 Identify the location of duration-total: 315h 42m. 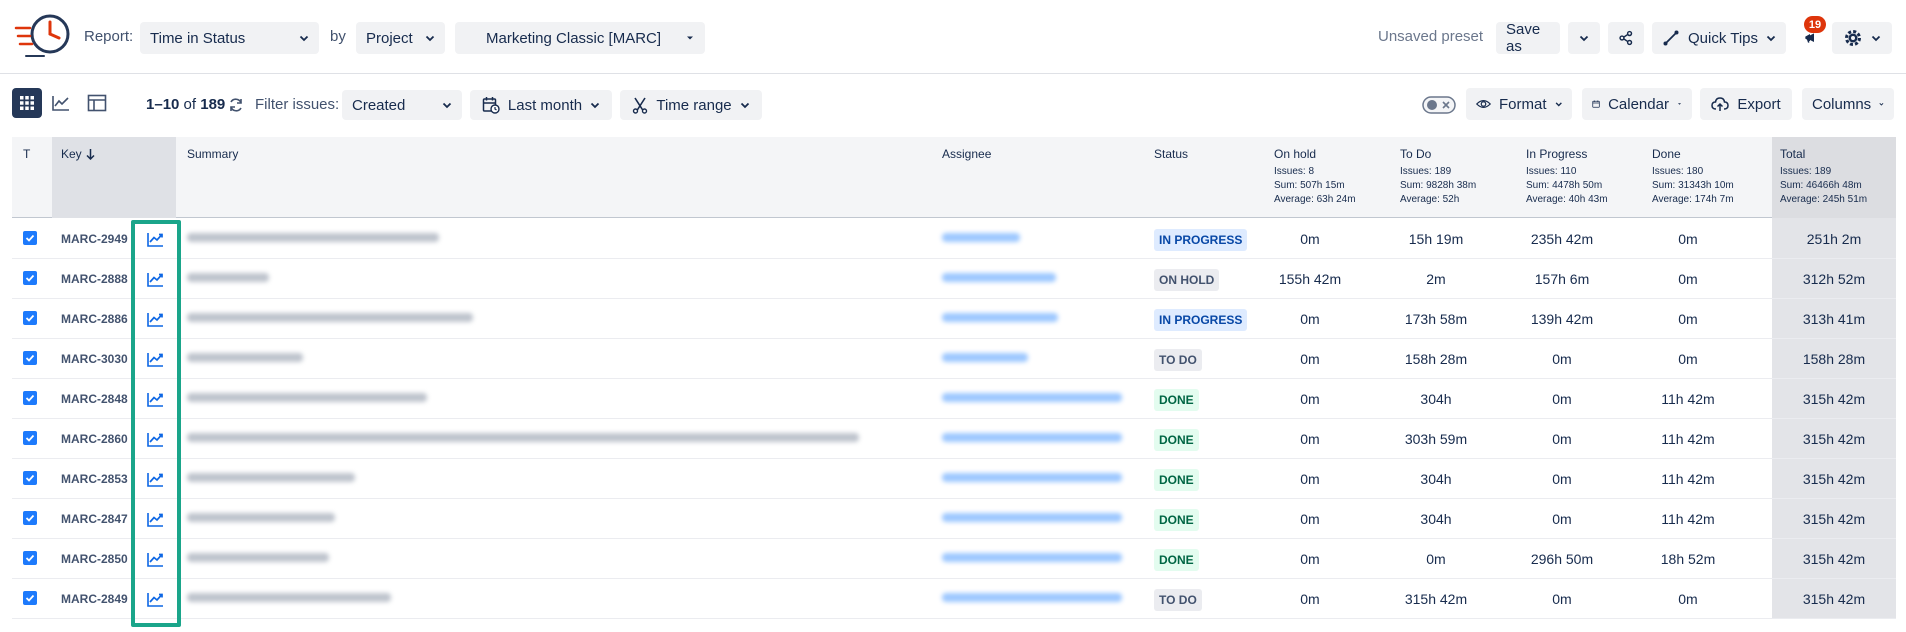
(1834, 559).